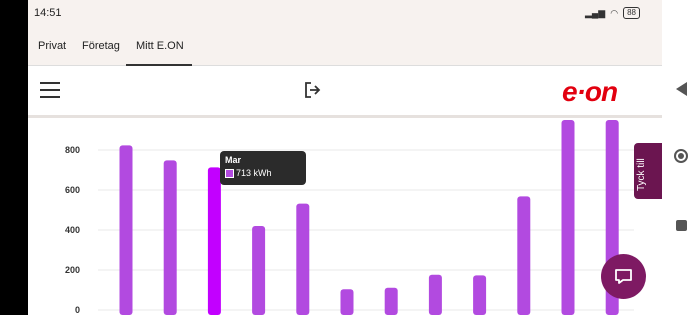 Image resolution: width=700 pixels, height=315 pixels. Describe the element at coordinates (303, 259) in the screenshot. I see `bar-may` at that location.